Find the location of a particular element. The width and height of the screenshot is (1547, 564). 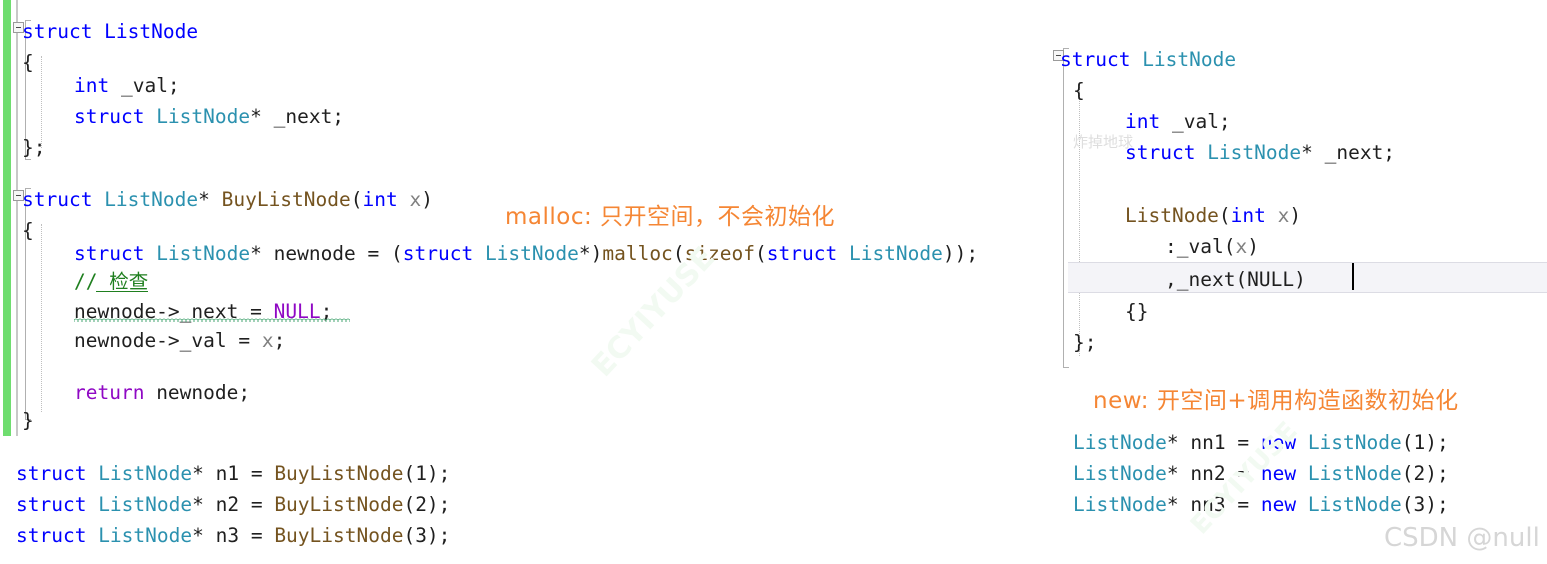

return-statement: return newnode; is located at coordinates (162, 392).